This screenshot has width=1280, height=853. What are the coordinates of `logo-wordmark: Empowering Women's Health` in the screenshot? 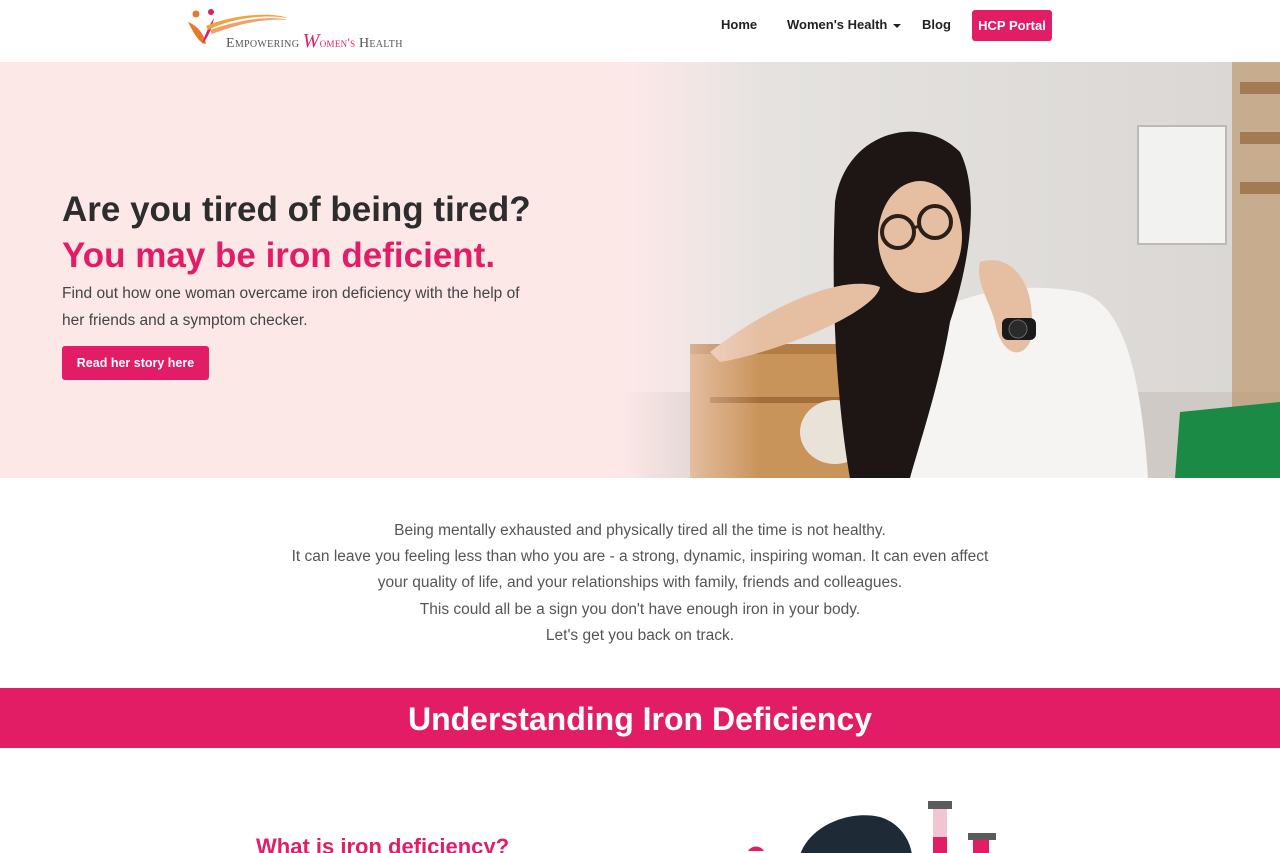 It's located at (314, 41).